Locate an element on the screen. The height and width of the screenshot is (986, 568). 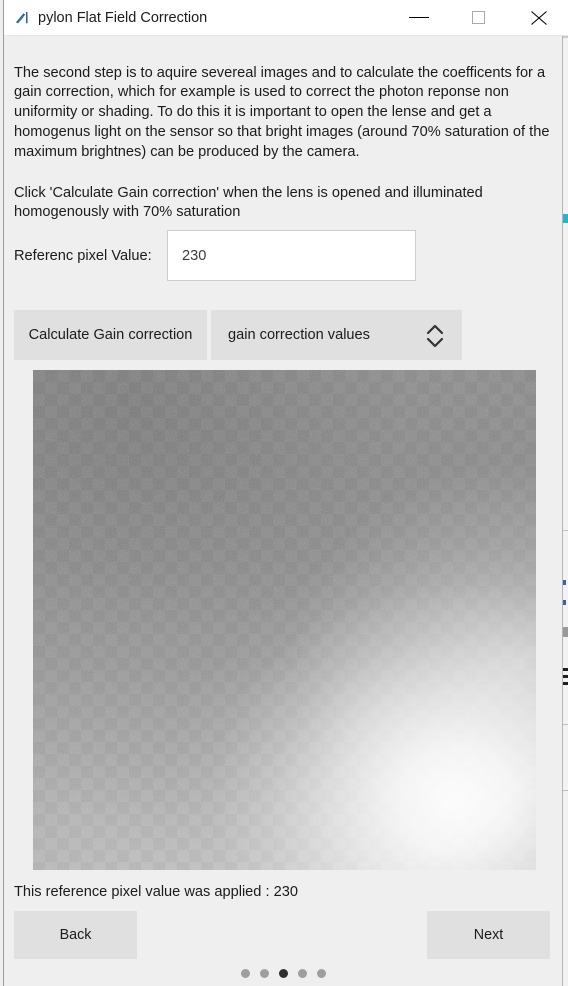
close-button is located at coordinates (539, 17).